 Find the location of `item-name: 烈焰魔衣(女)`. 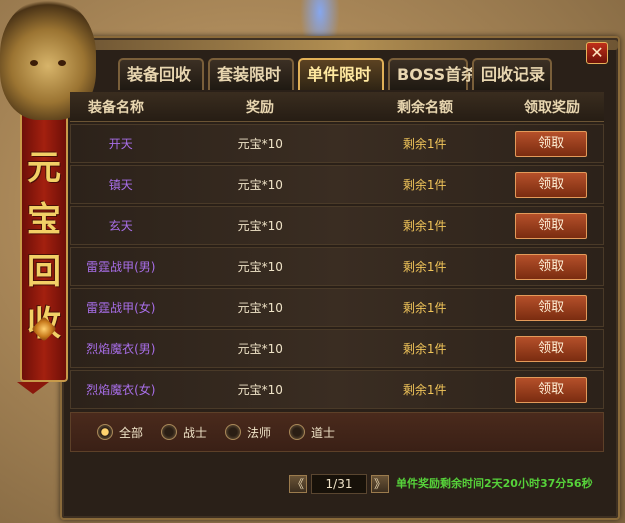

item-name: 烈焰魔衣(女) is located at coordinates (121, 390).